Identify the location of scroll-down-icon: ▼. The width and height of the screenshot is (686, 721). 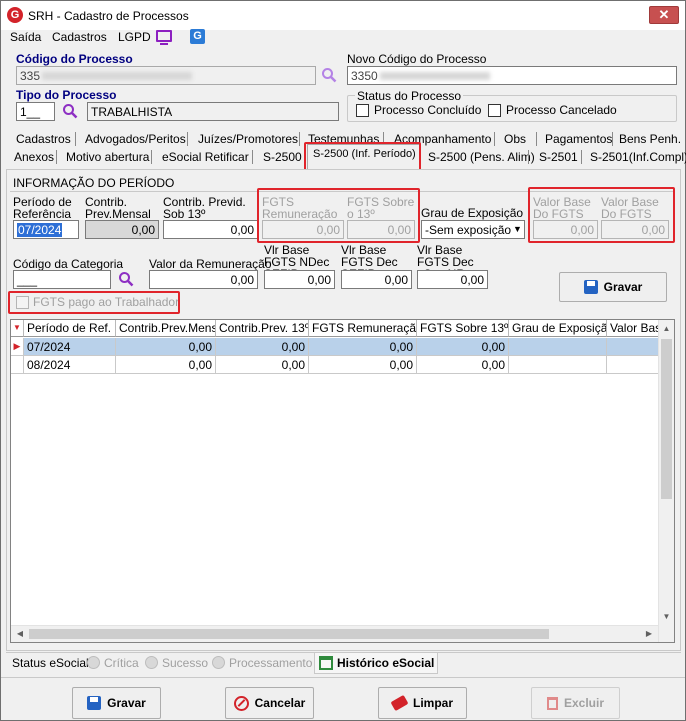
(666, 616).